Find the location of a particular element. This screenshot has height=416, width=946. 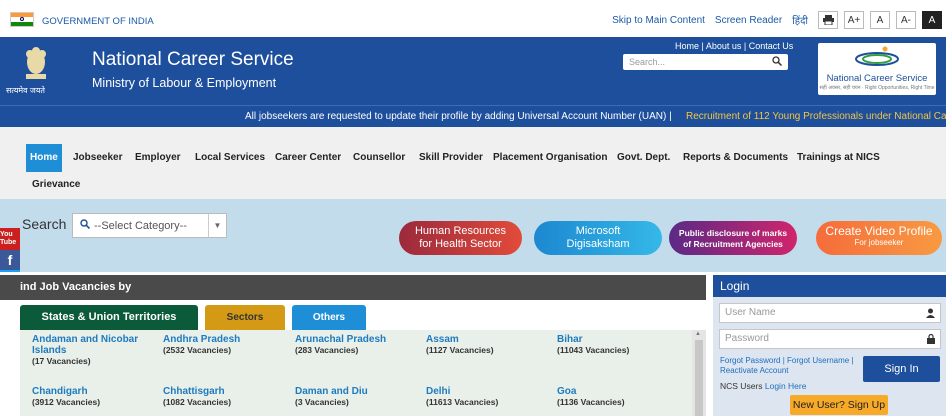

tab-sectors: Sectors is located at coordinates (245, 317).